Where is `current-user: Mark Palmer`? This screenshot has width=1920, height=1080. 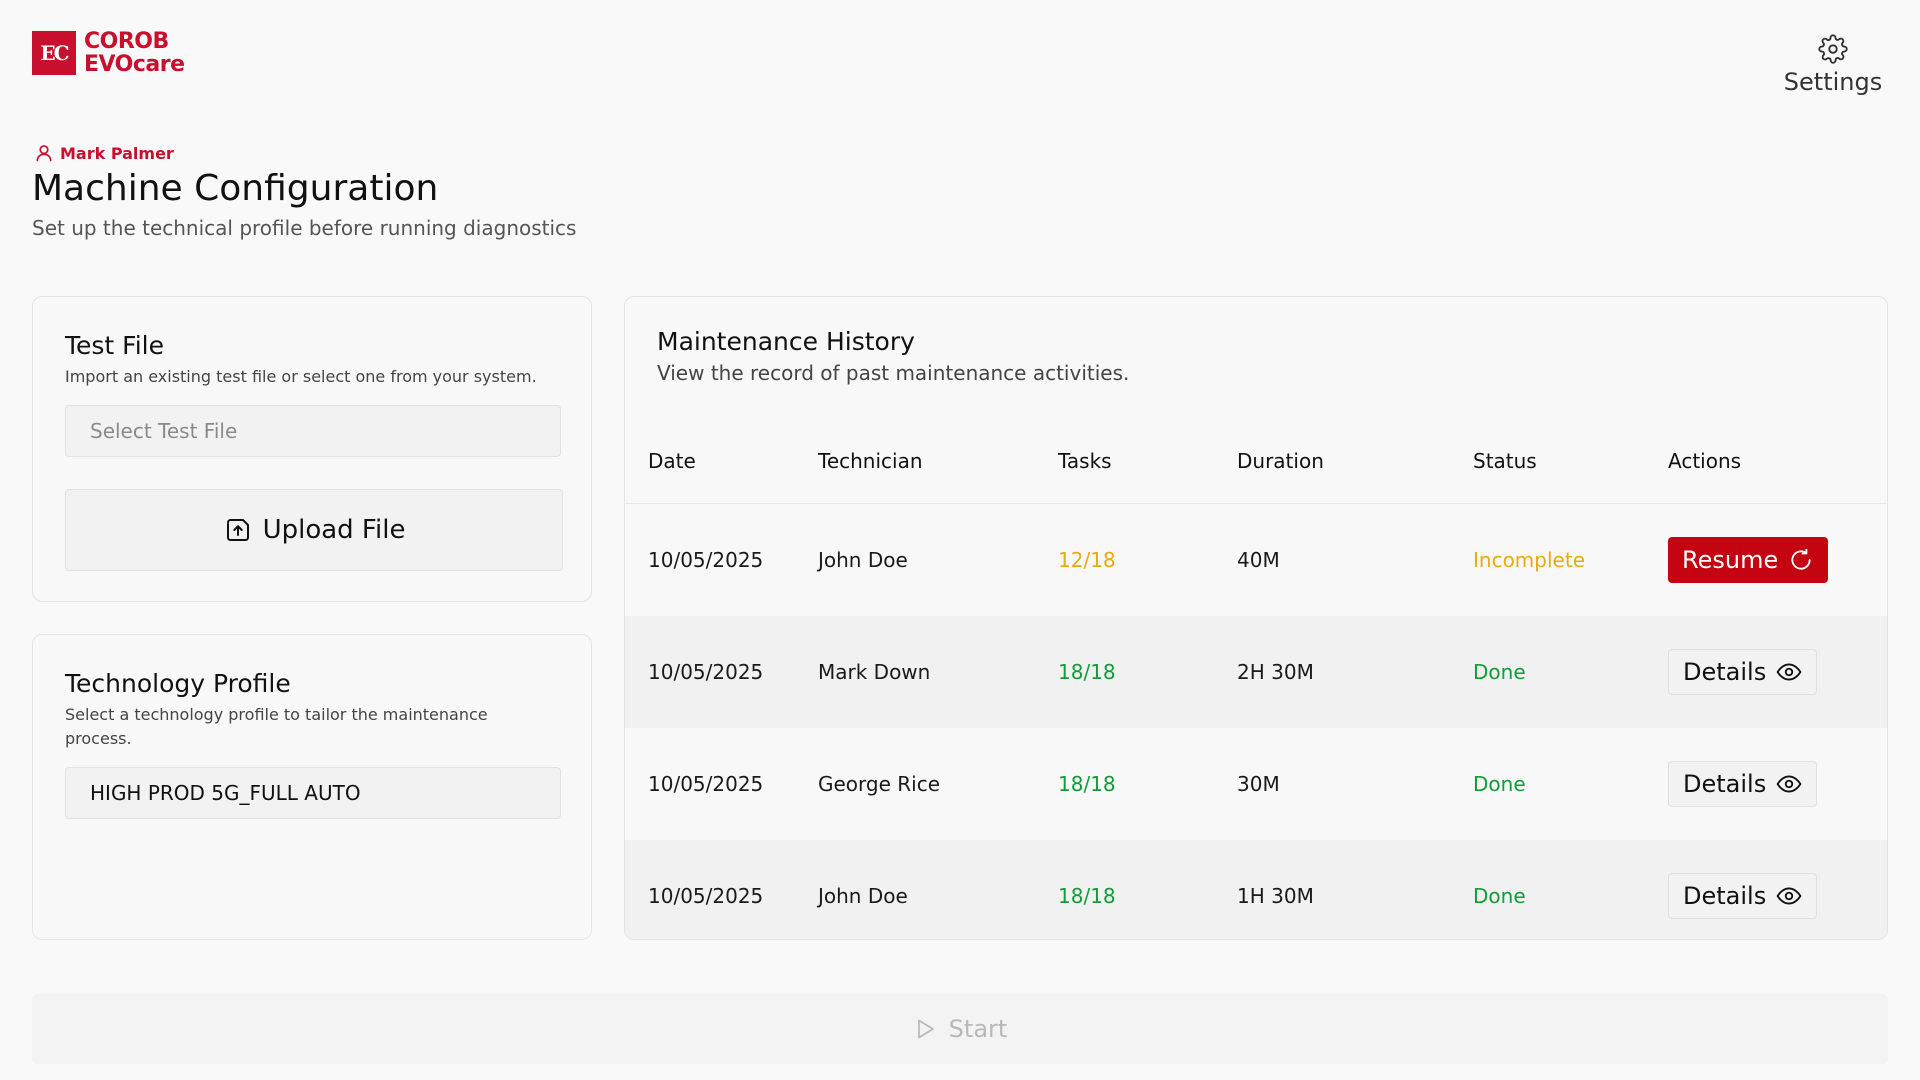
current-user: Mark Palmer is located at coordinates (104, 153).